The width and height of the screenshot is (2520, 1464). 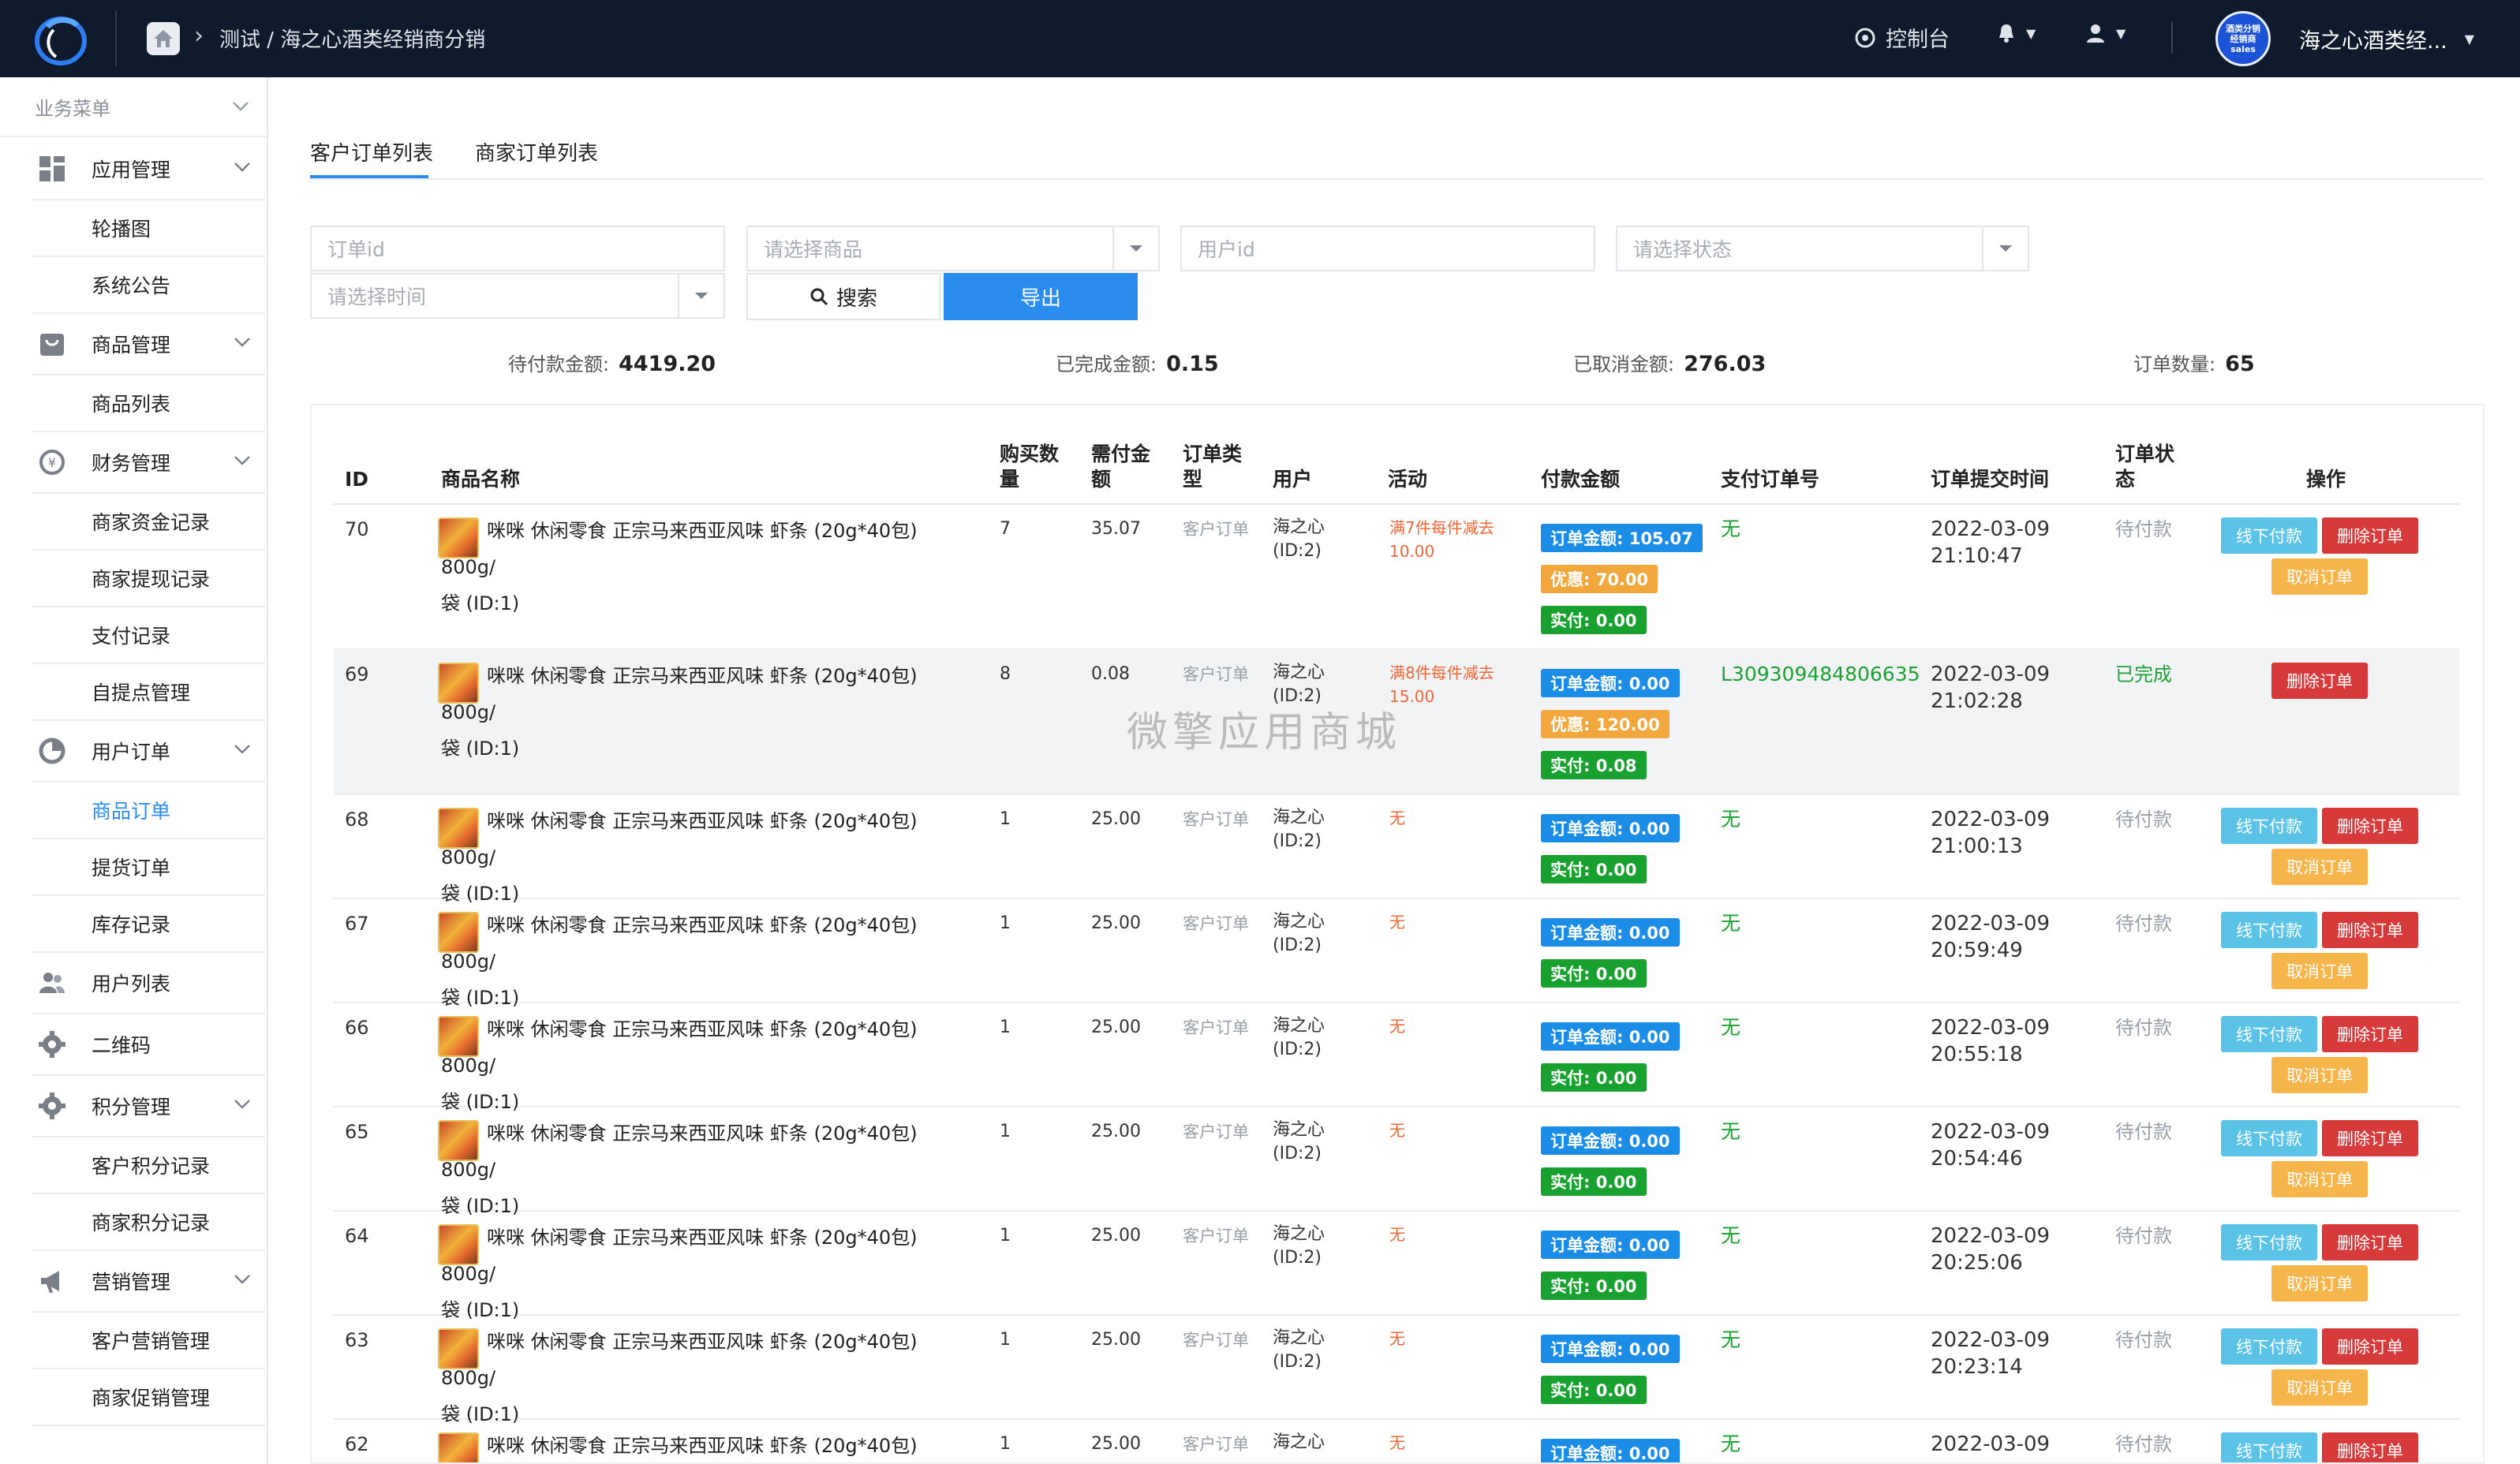 I want to click on sidebar-item: 客户营销管理, so click(x=148, y=1341).